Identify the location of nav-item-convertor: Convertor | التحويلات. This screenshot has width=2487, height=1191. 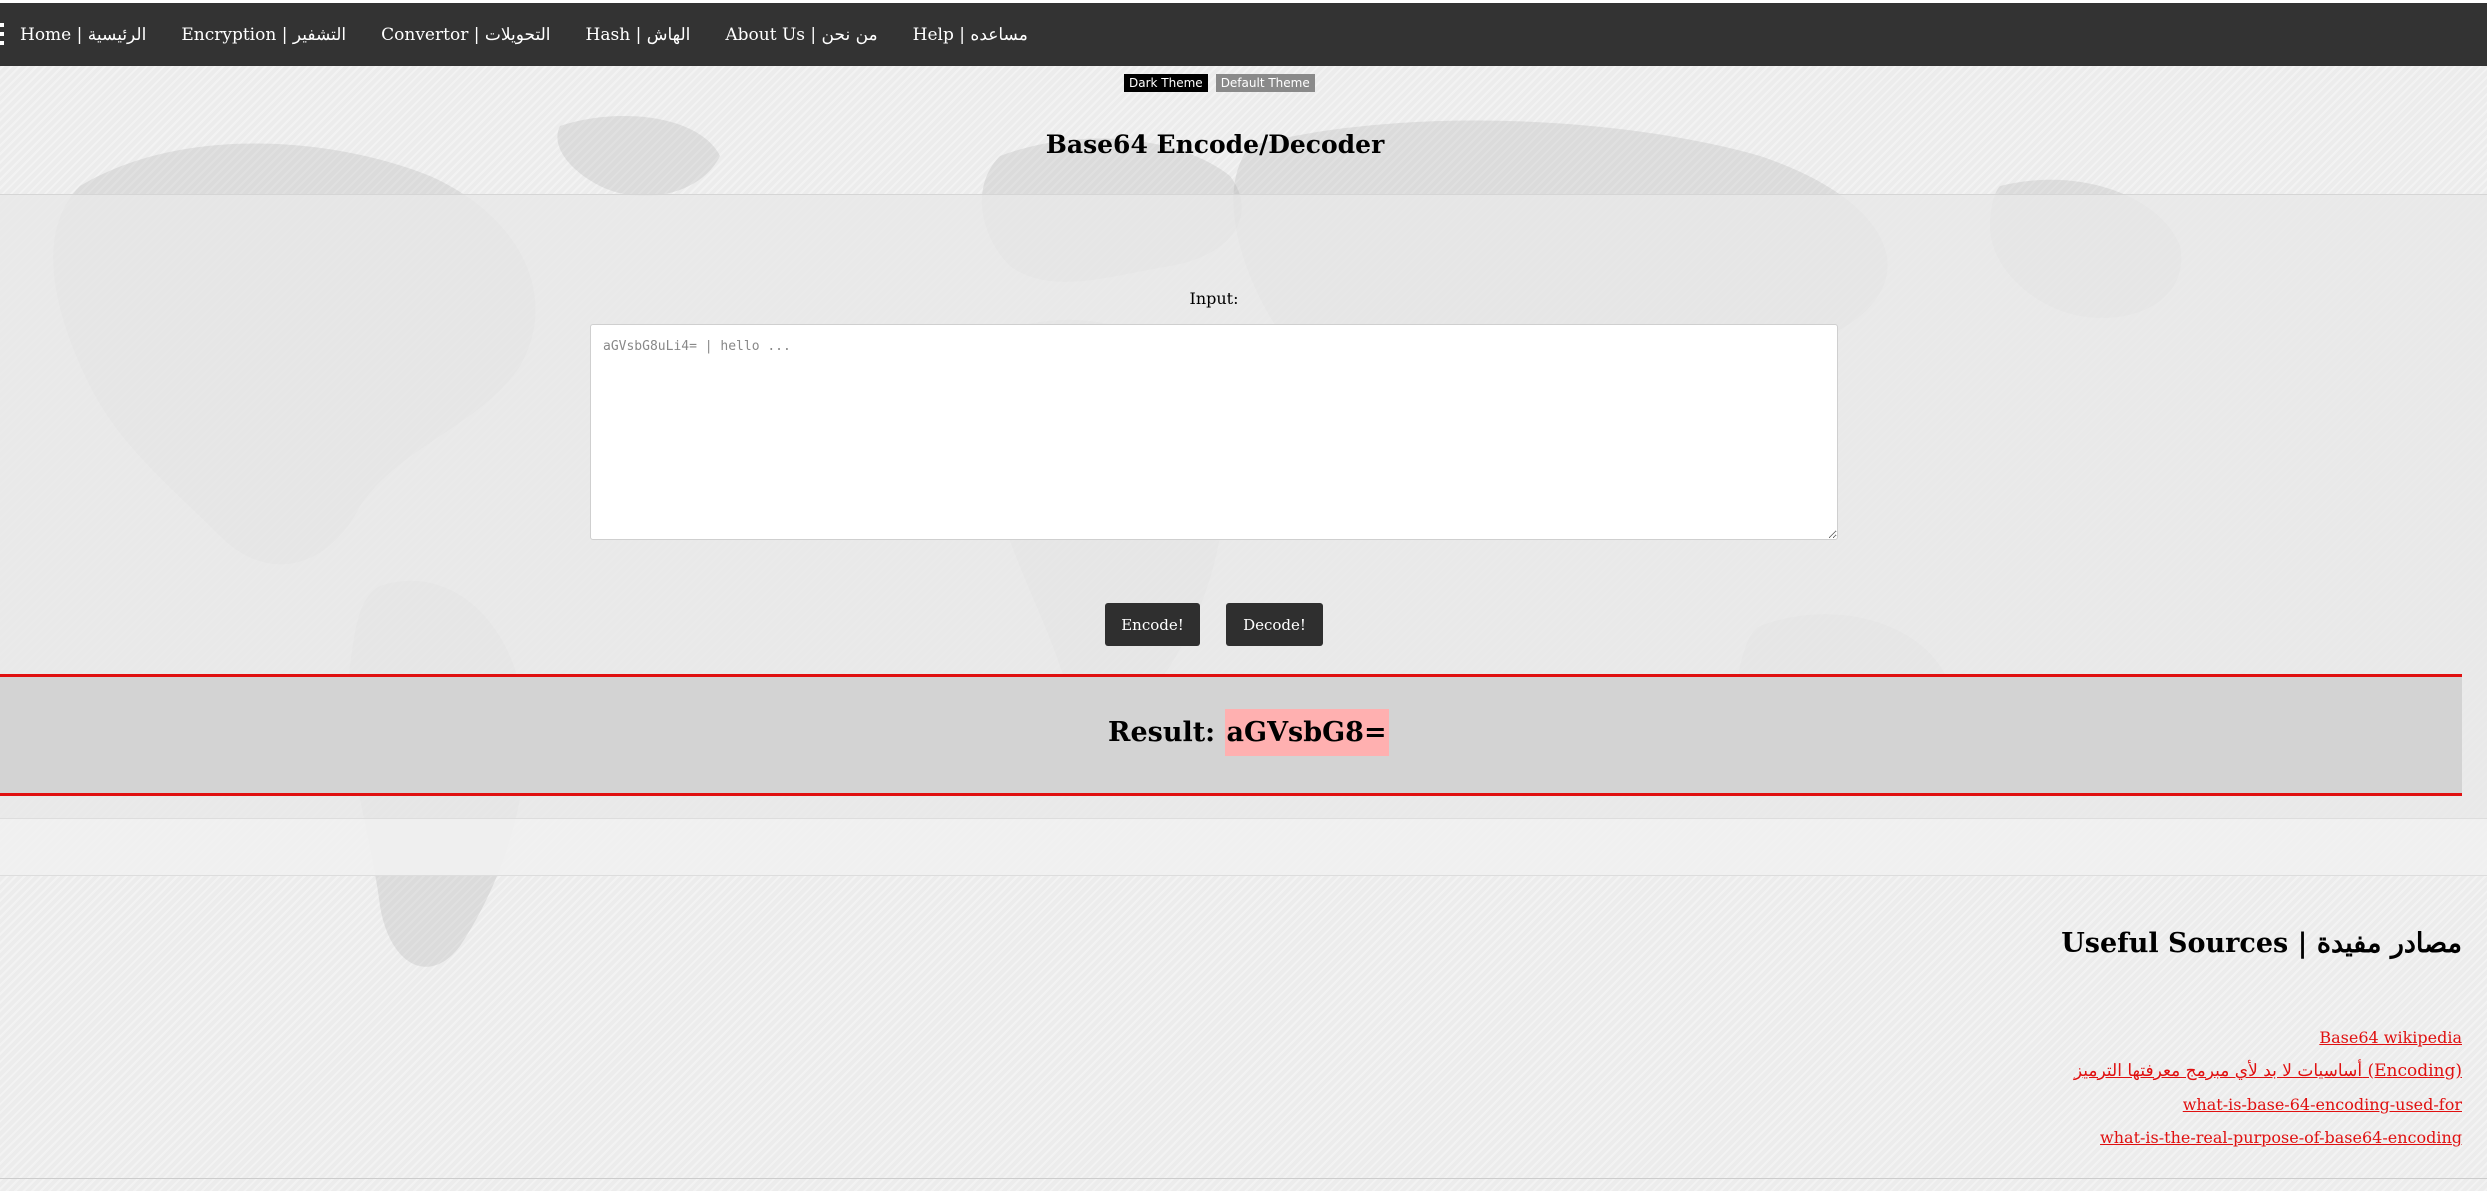
(465, 35).